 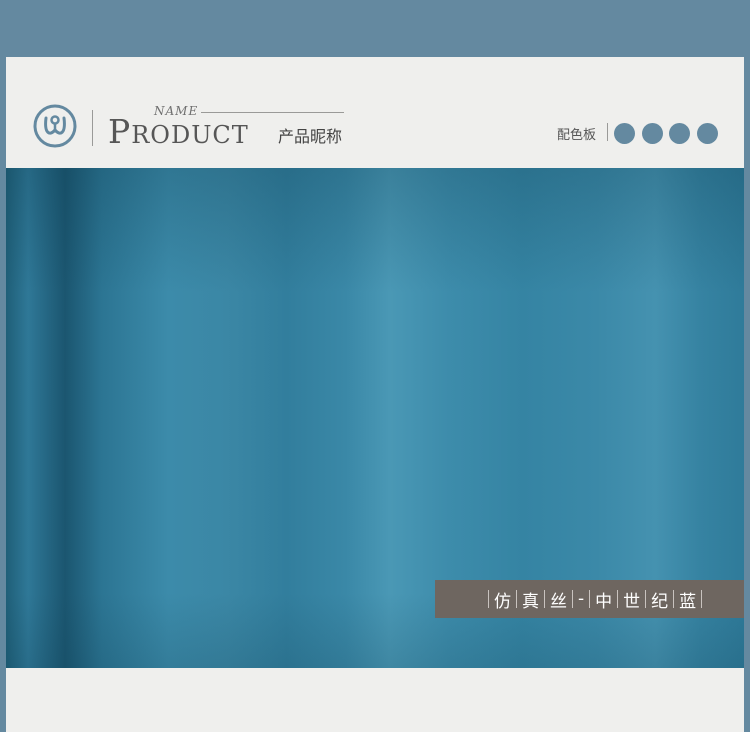 What do you see at coordinates (558, 601) in the screenshot?
I see `color-name-char: 丝` at bounding box center [558, 601].